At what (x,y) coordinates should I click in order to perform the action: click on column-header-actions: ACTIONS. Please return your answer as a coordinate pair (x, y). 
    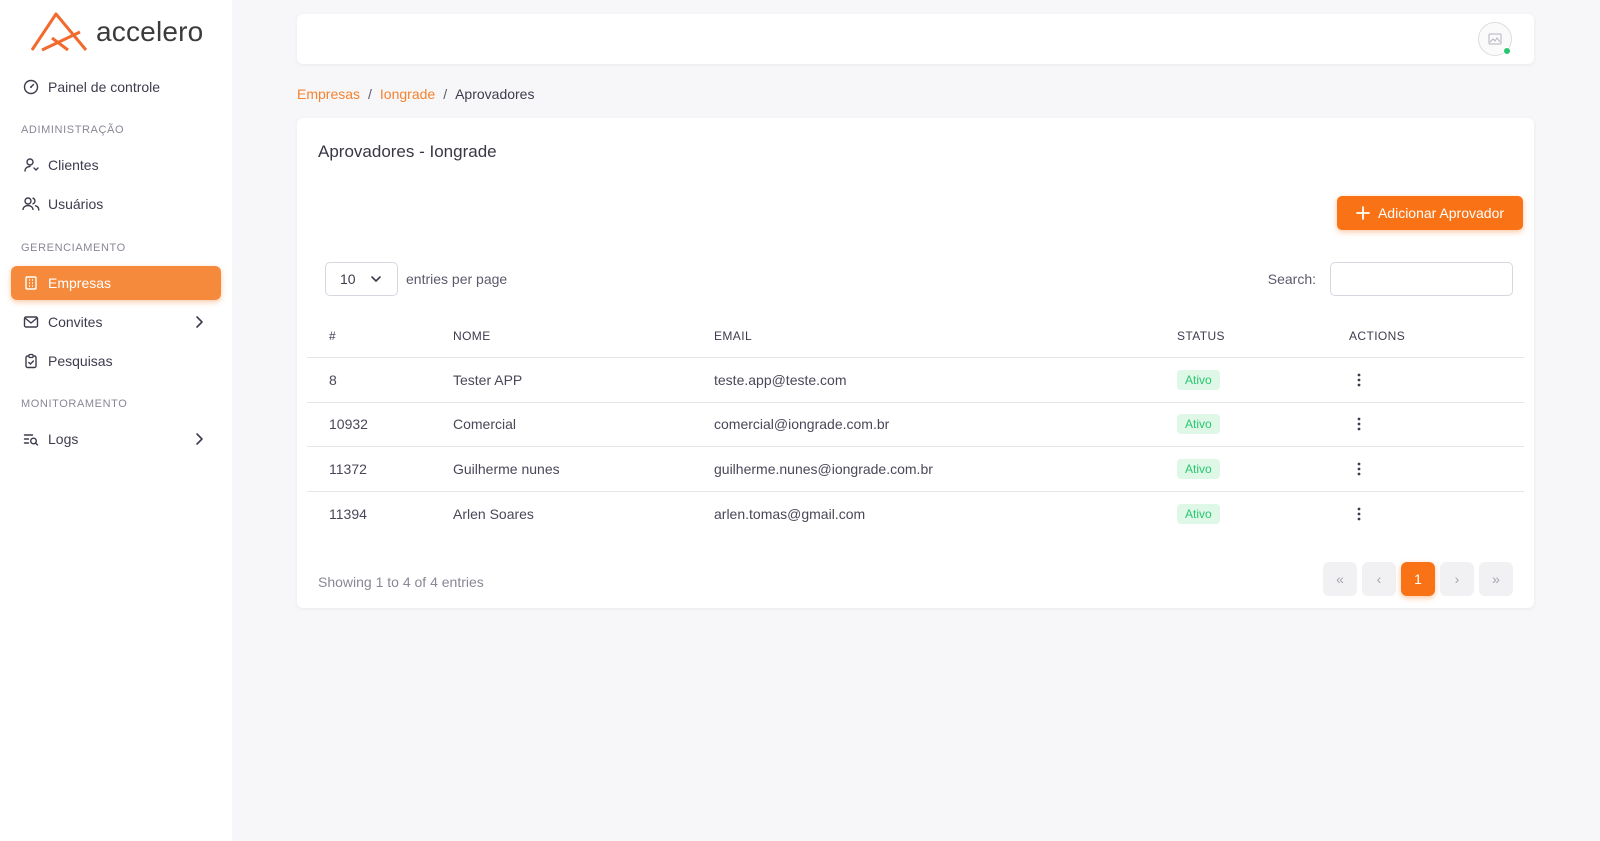
    Looking at the image, I should click on (1377, 335).